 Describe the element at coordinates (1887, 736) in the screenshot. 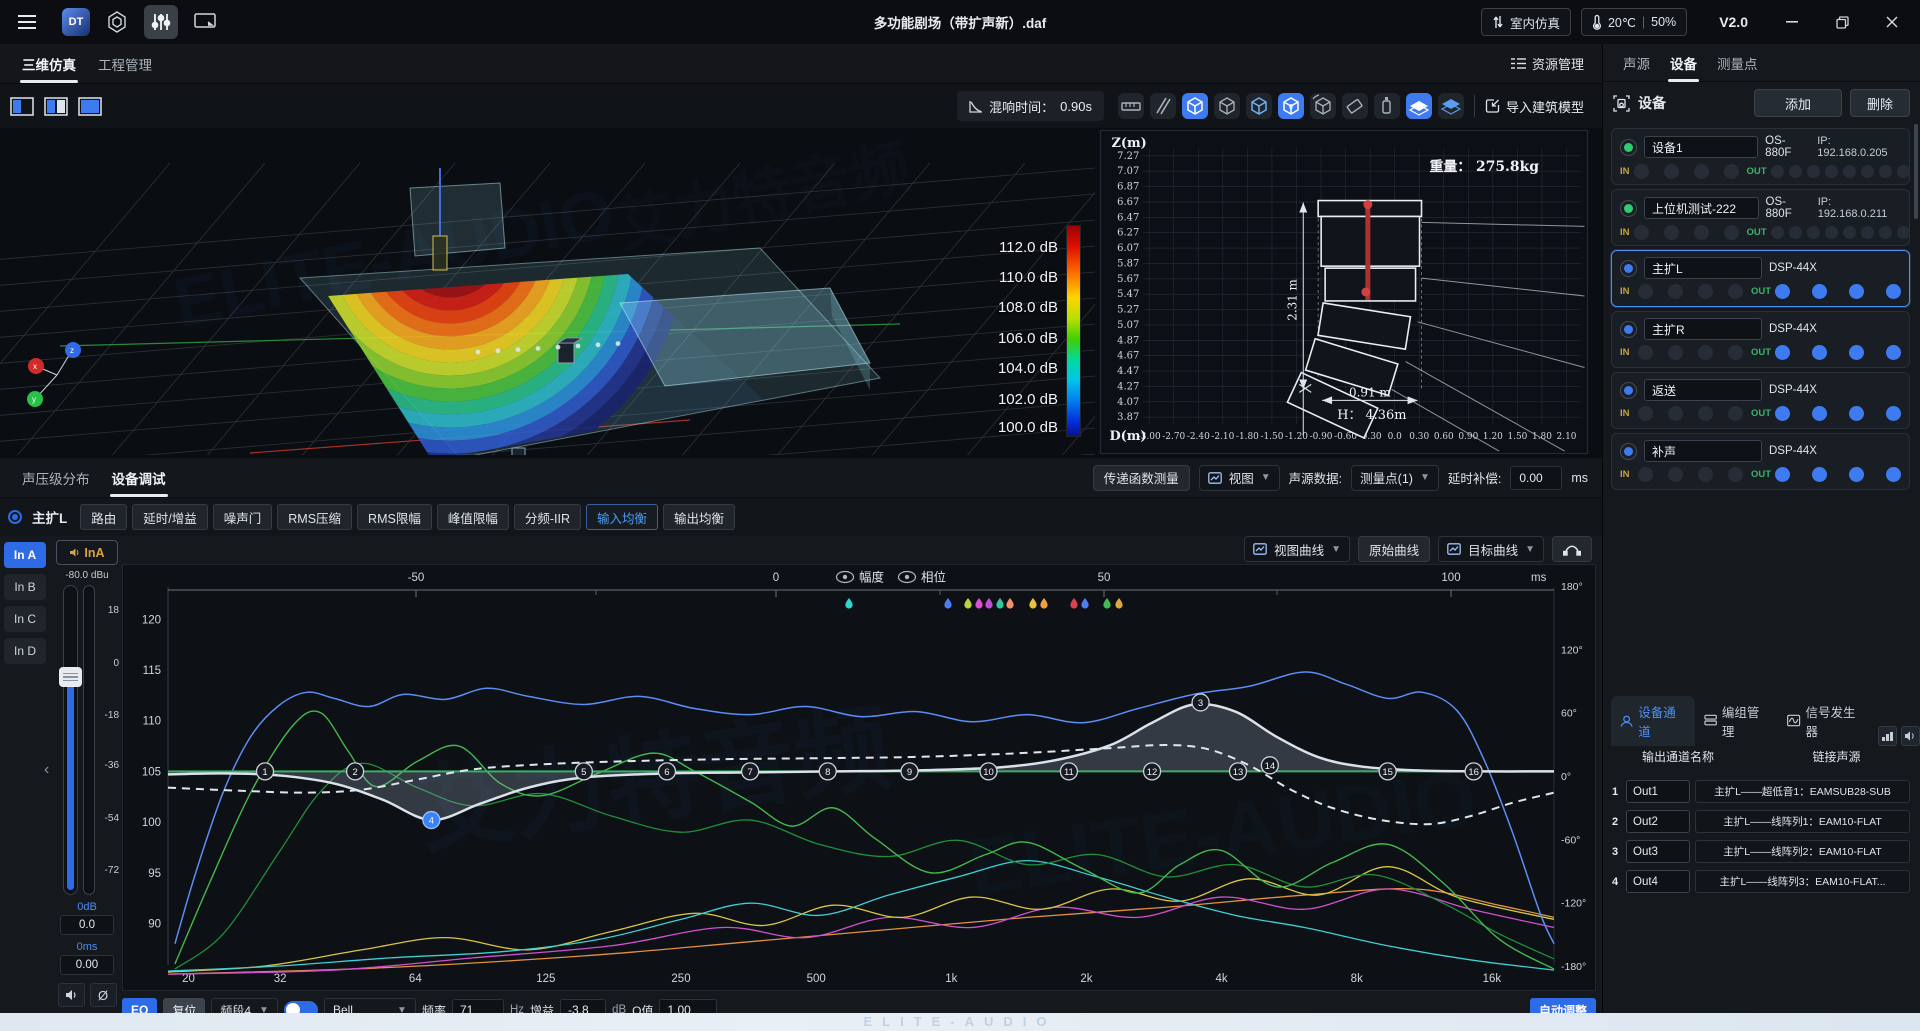

I see `meter-view-icon` at that location.